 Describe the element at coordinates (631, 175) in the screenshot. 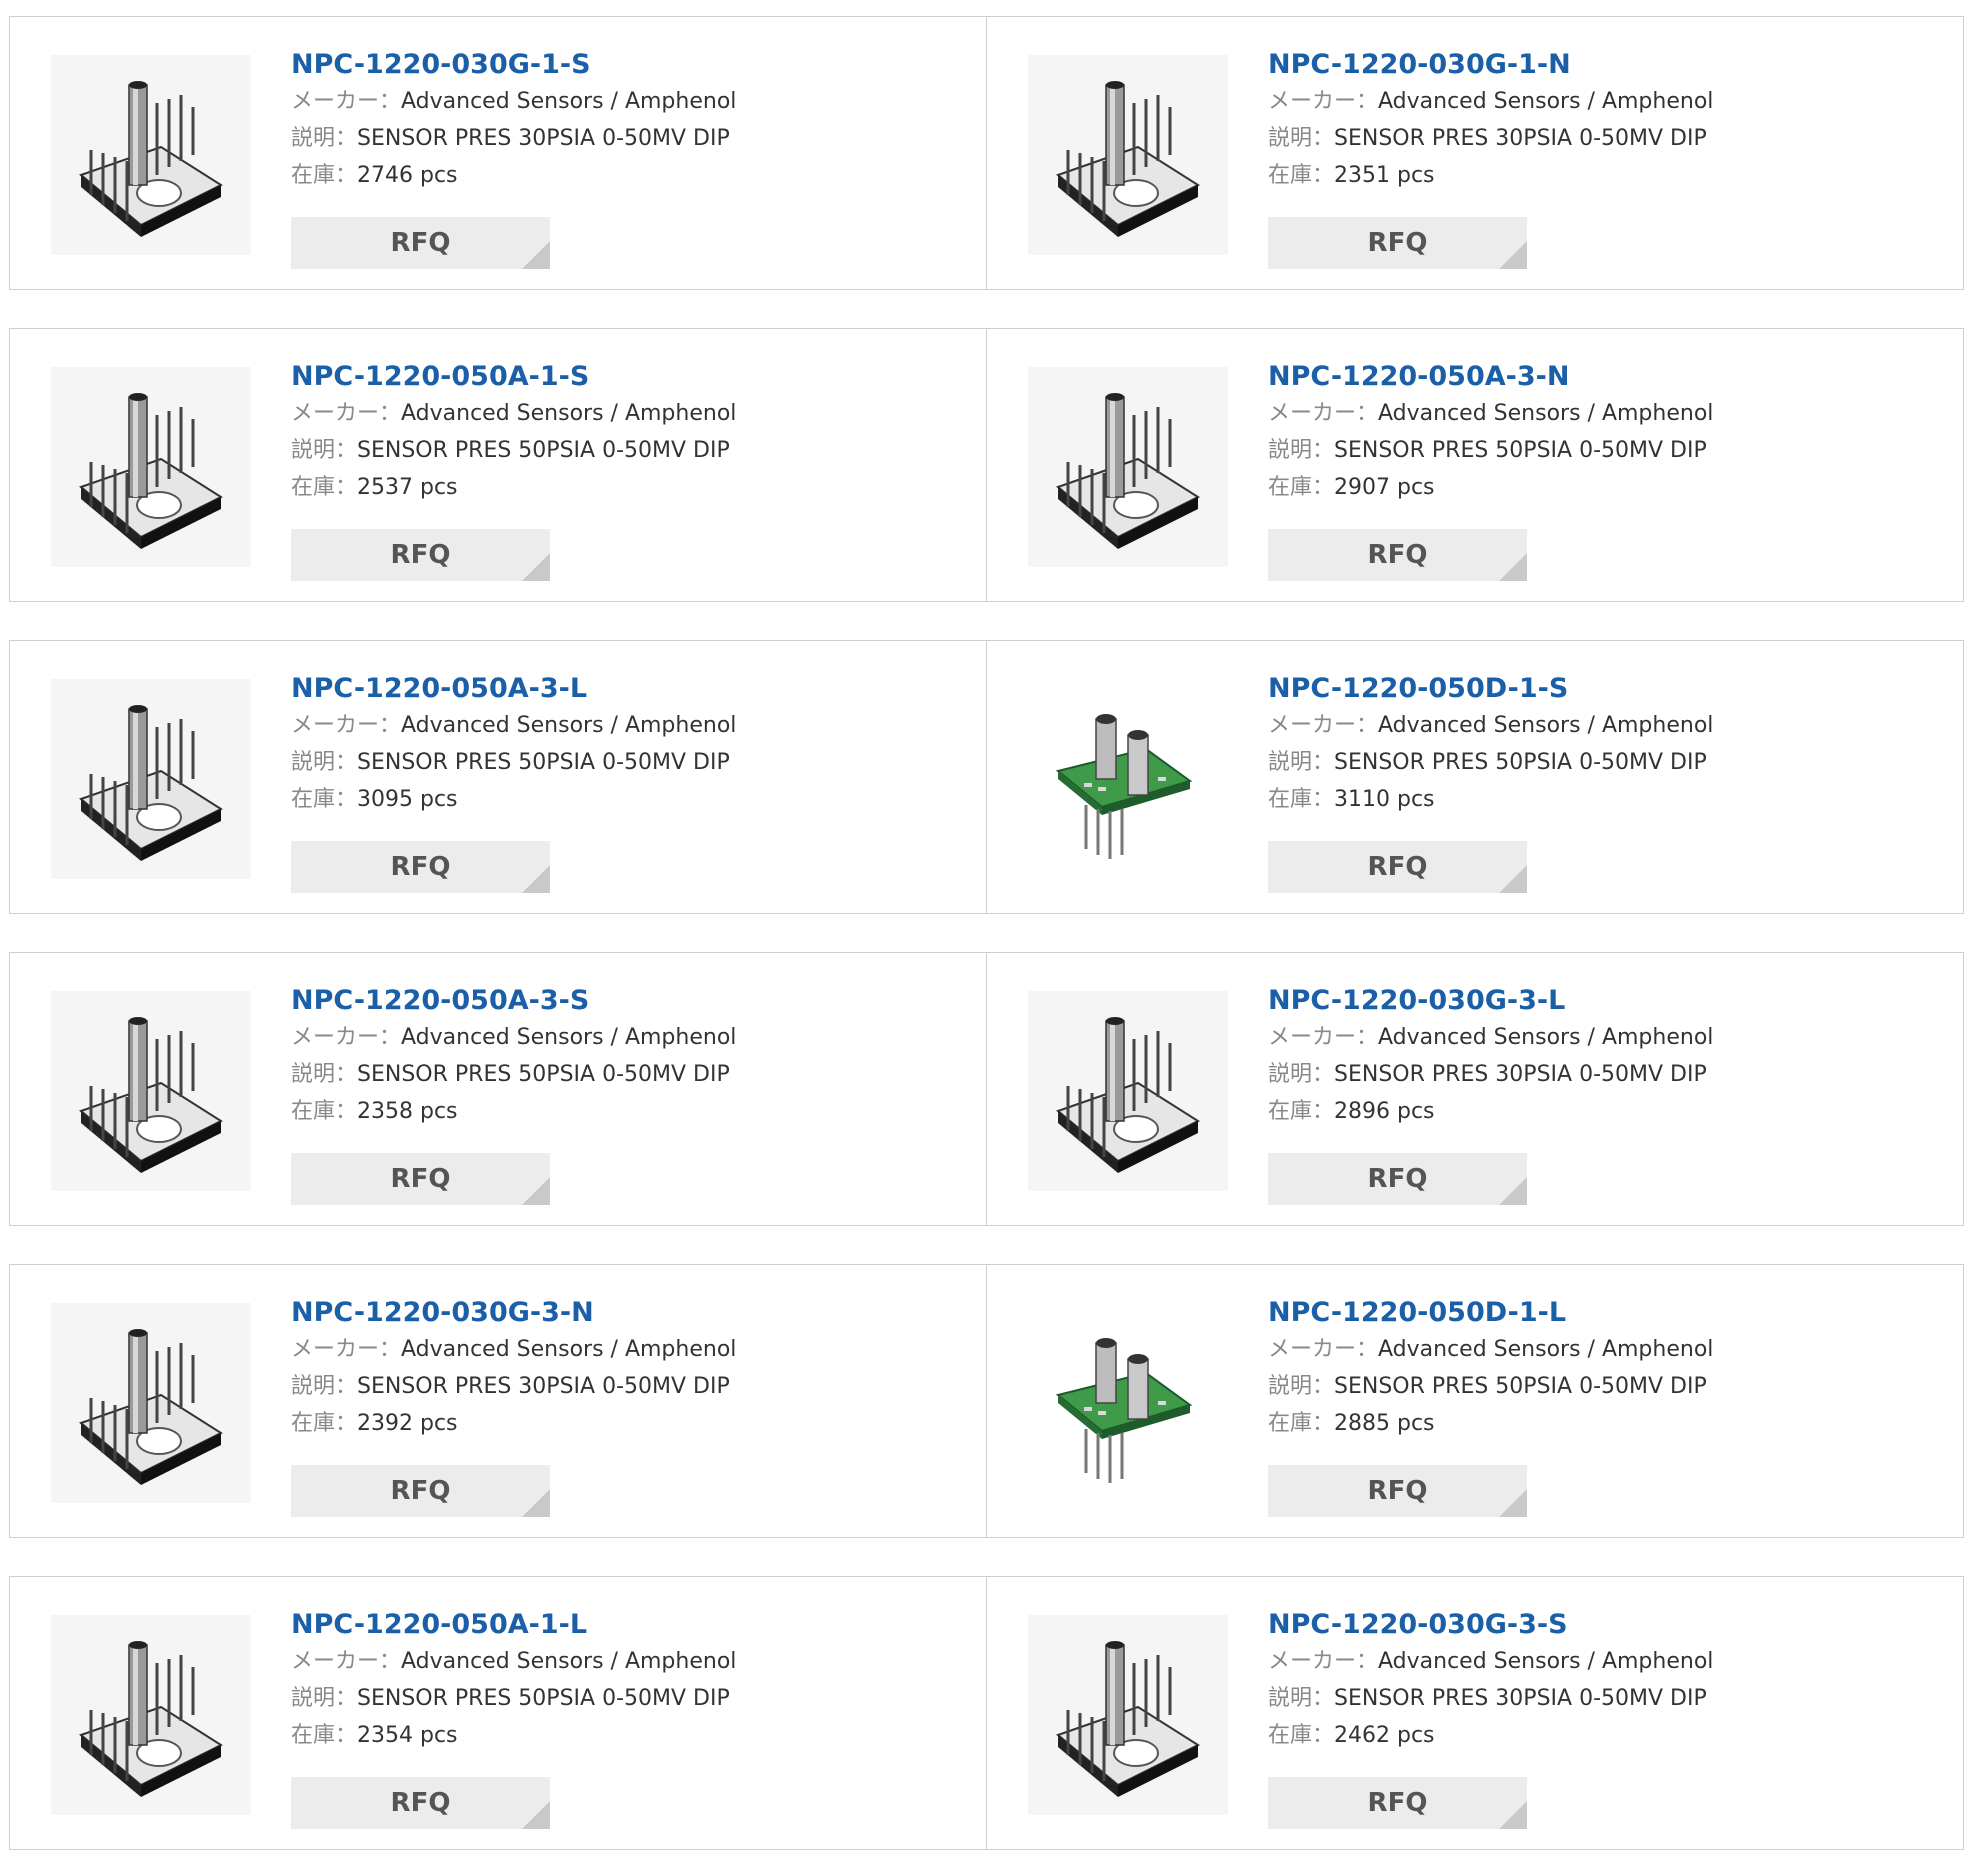

I see `stock-line: 在庫：2746 pcs` at that location.